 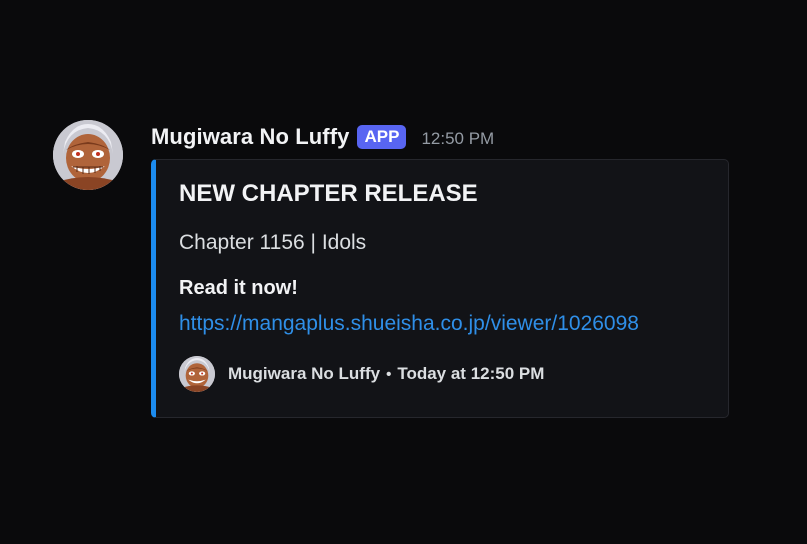 I want to click on footer-author: Mugiwara No Luffy, so click(x=304, y=373).